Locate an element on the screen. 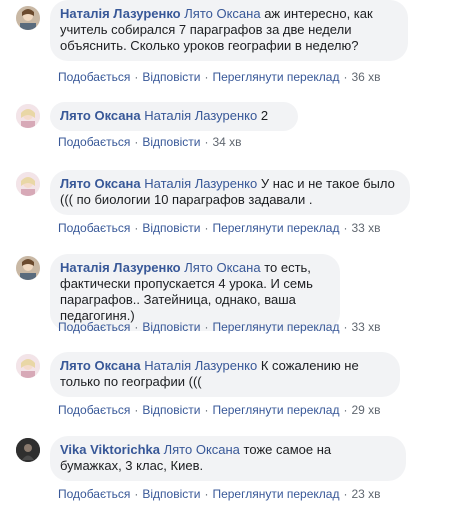 The image size is (469, 511). comment-actions: Подобається · Відповісти · 34 хв is located at coordinates (150, 142).